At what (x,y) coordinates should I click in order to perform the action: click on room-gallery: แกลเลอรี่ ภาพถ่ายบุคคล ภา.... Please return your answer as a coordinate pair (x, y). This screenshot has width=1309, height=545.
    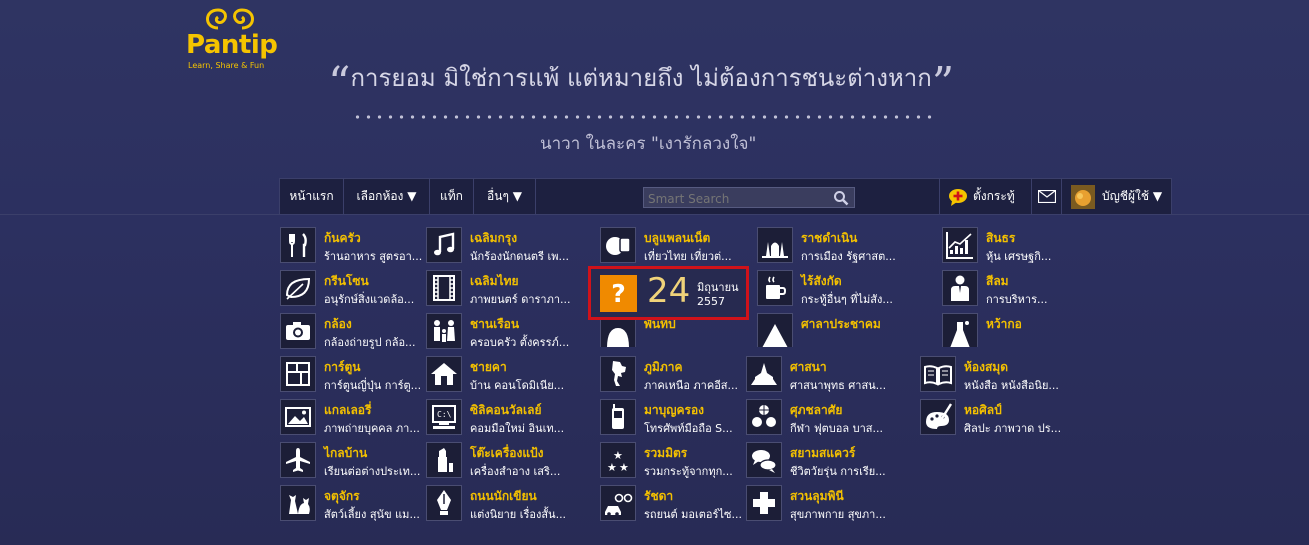
    Looking at the image, I should click on (352, 417).